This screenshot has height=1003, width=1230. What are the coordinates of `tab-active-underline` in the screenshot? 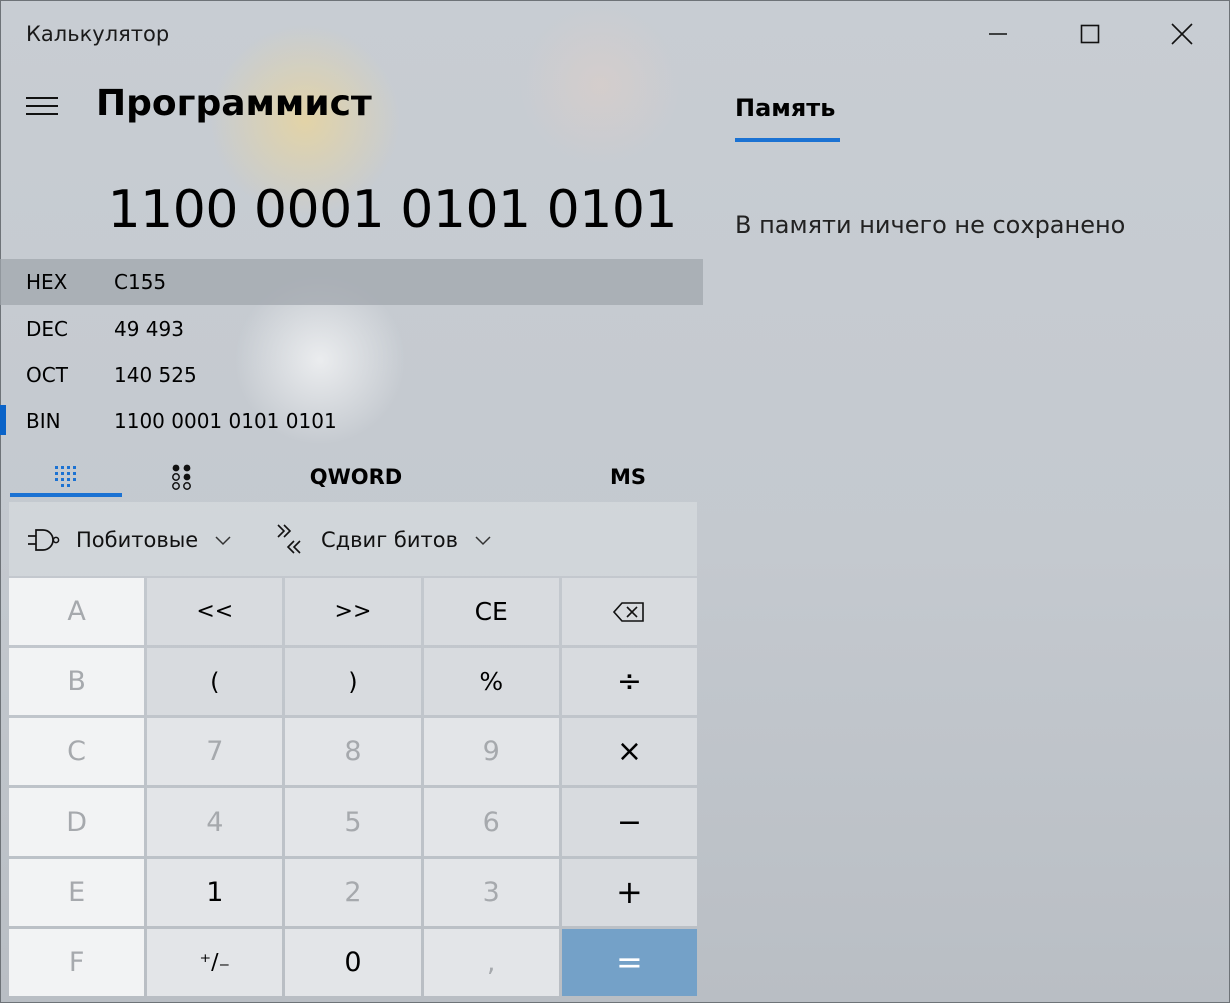 It's located at (66, 495).